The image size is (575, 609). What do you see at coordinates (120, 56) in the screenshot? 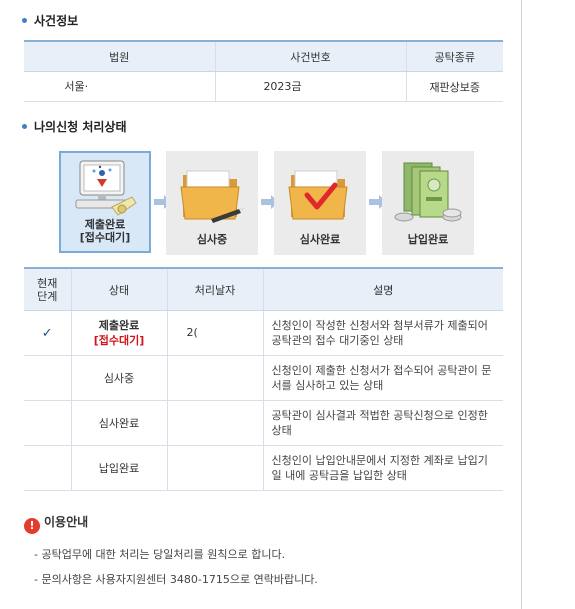
I see `header-court: 법원` at bounding box center [120, 56].